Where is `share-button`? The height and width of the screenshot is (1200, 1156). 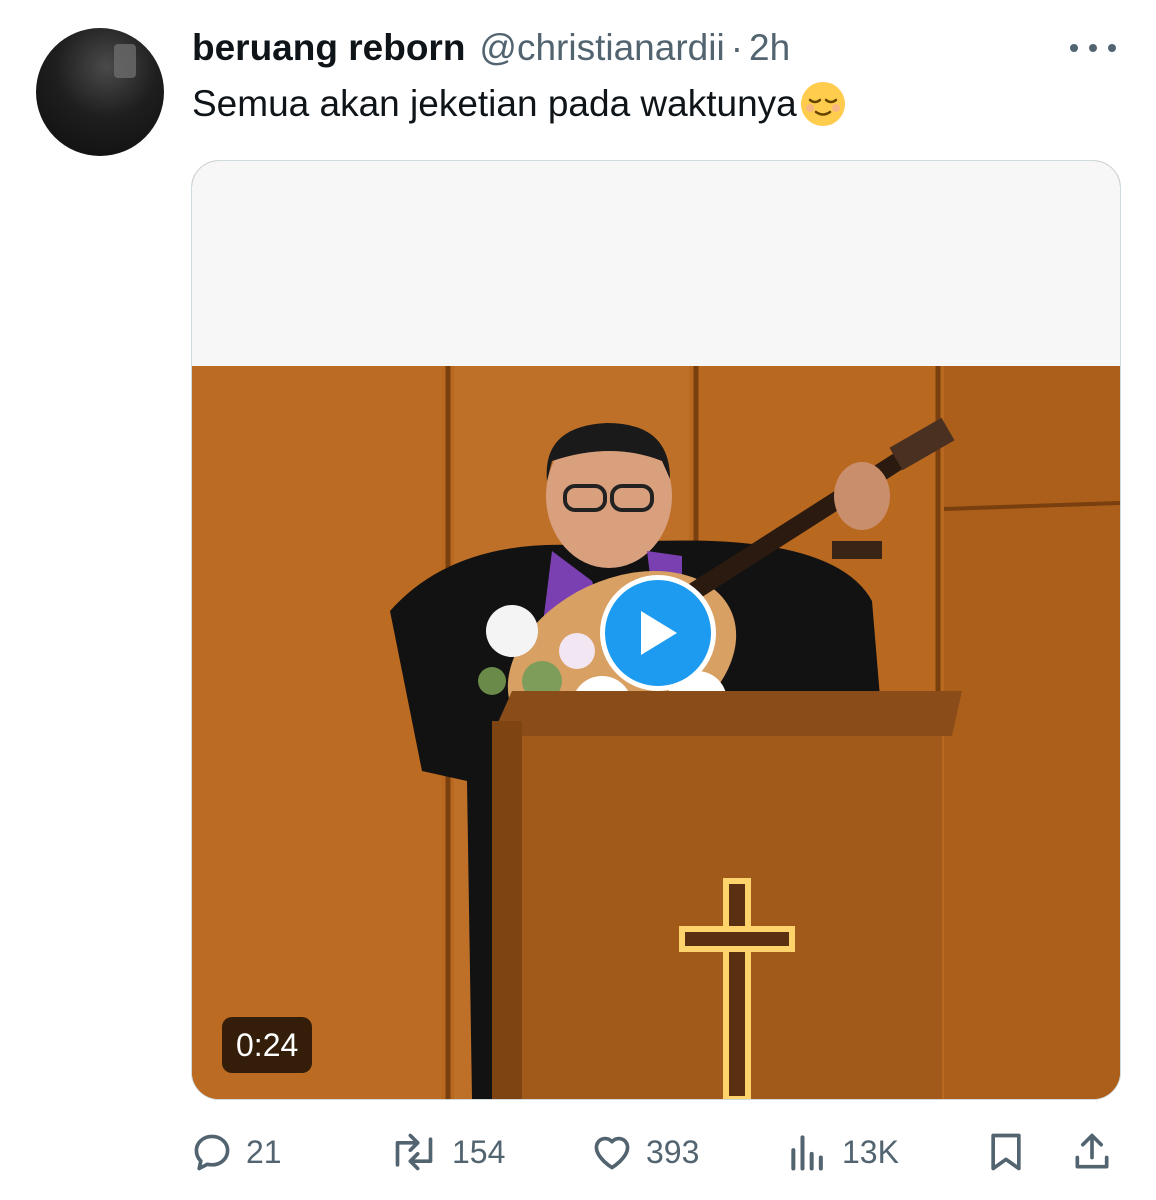
share-button is located at coordinates (1092, 1152).